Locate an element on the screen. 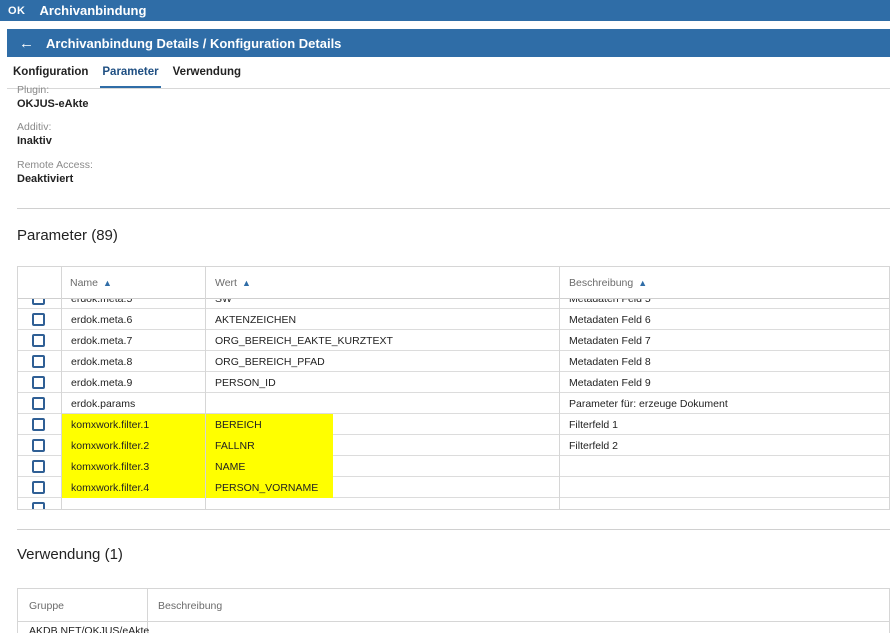 The height and width of the screenshot is (633, 890). cell-name-text: komxwork.filter.3 is located at coordinates (110, 466).